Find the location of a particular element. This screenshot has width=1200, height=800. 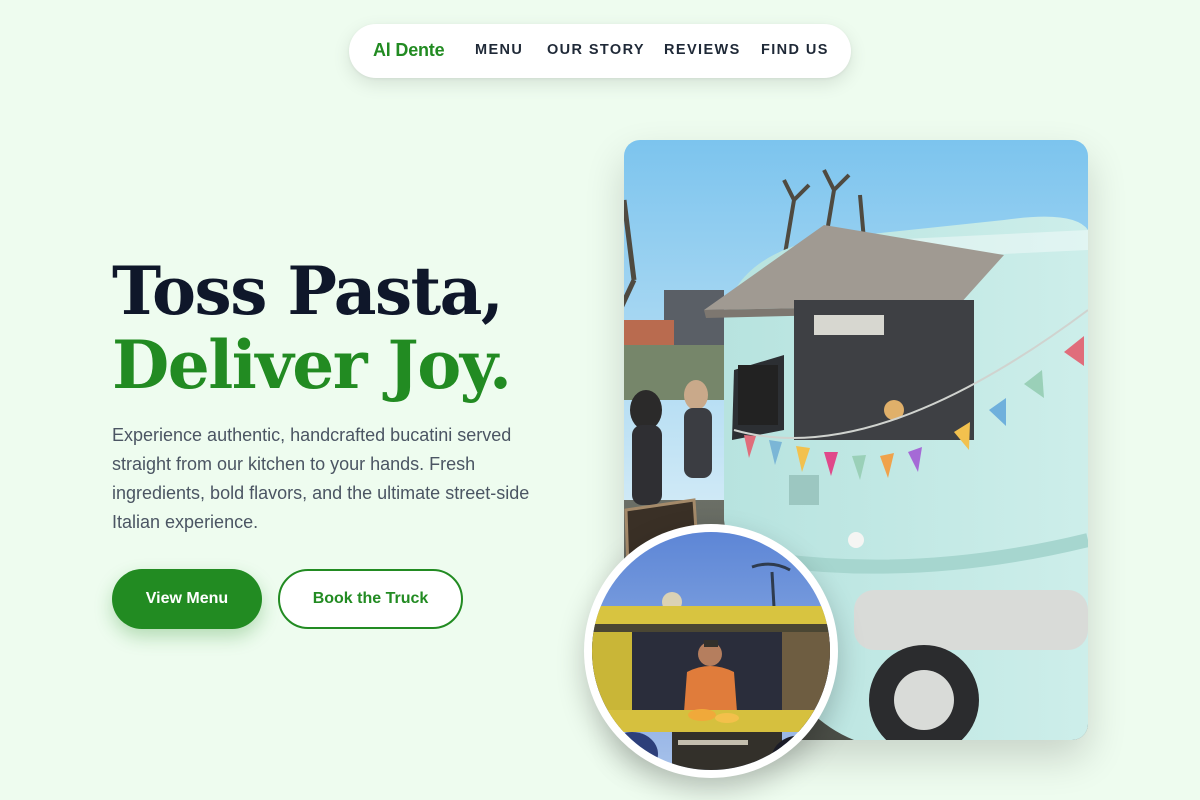

nav-link-our-story: OUR STORY is located at coordinates (596, 50).